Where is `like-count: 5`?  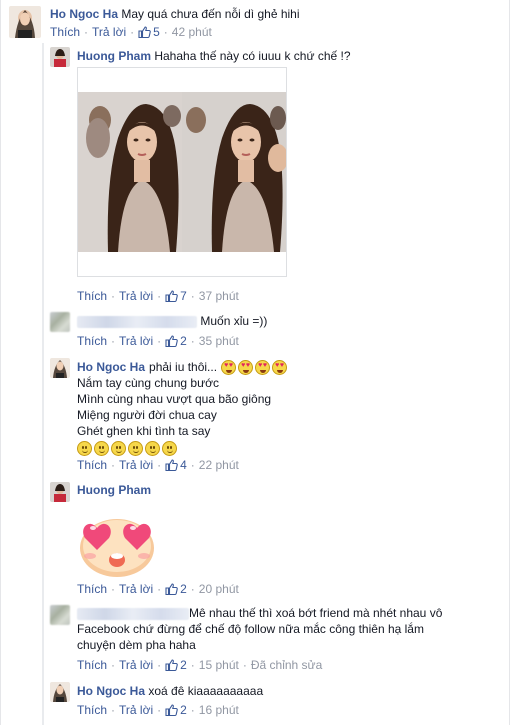
like-count: 5 is located at coordinates (149, 32).